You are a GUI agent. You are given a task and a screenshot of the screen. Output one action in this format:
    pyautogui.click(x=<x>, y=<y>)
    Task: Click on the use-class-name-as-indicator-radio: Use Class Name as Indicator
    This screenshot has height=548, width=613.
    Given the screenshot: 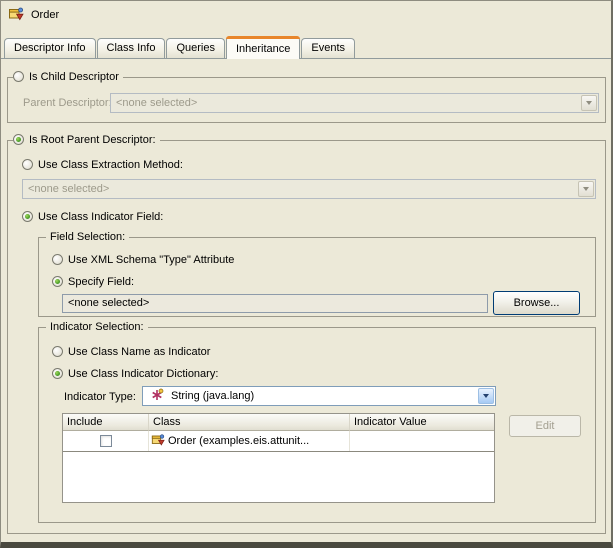 What is the action you would take?
    pyautogui.click(x=133, y=351)
    